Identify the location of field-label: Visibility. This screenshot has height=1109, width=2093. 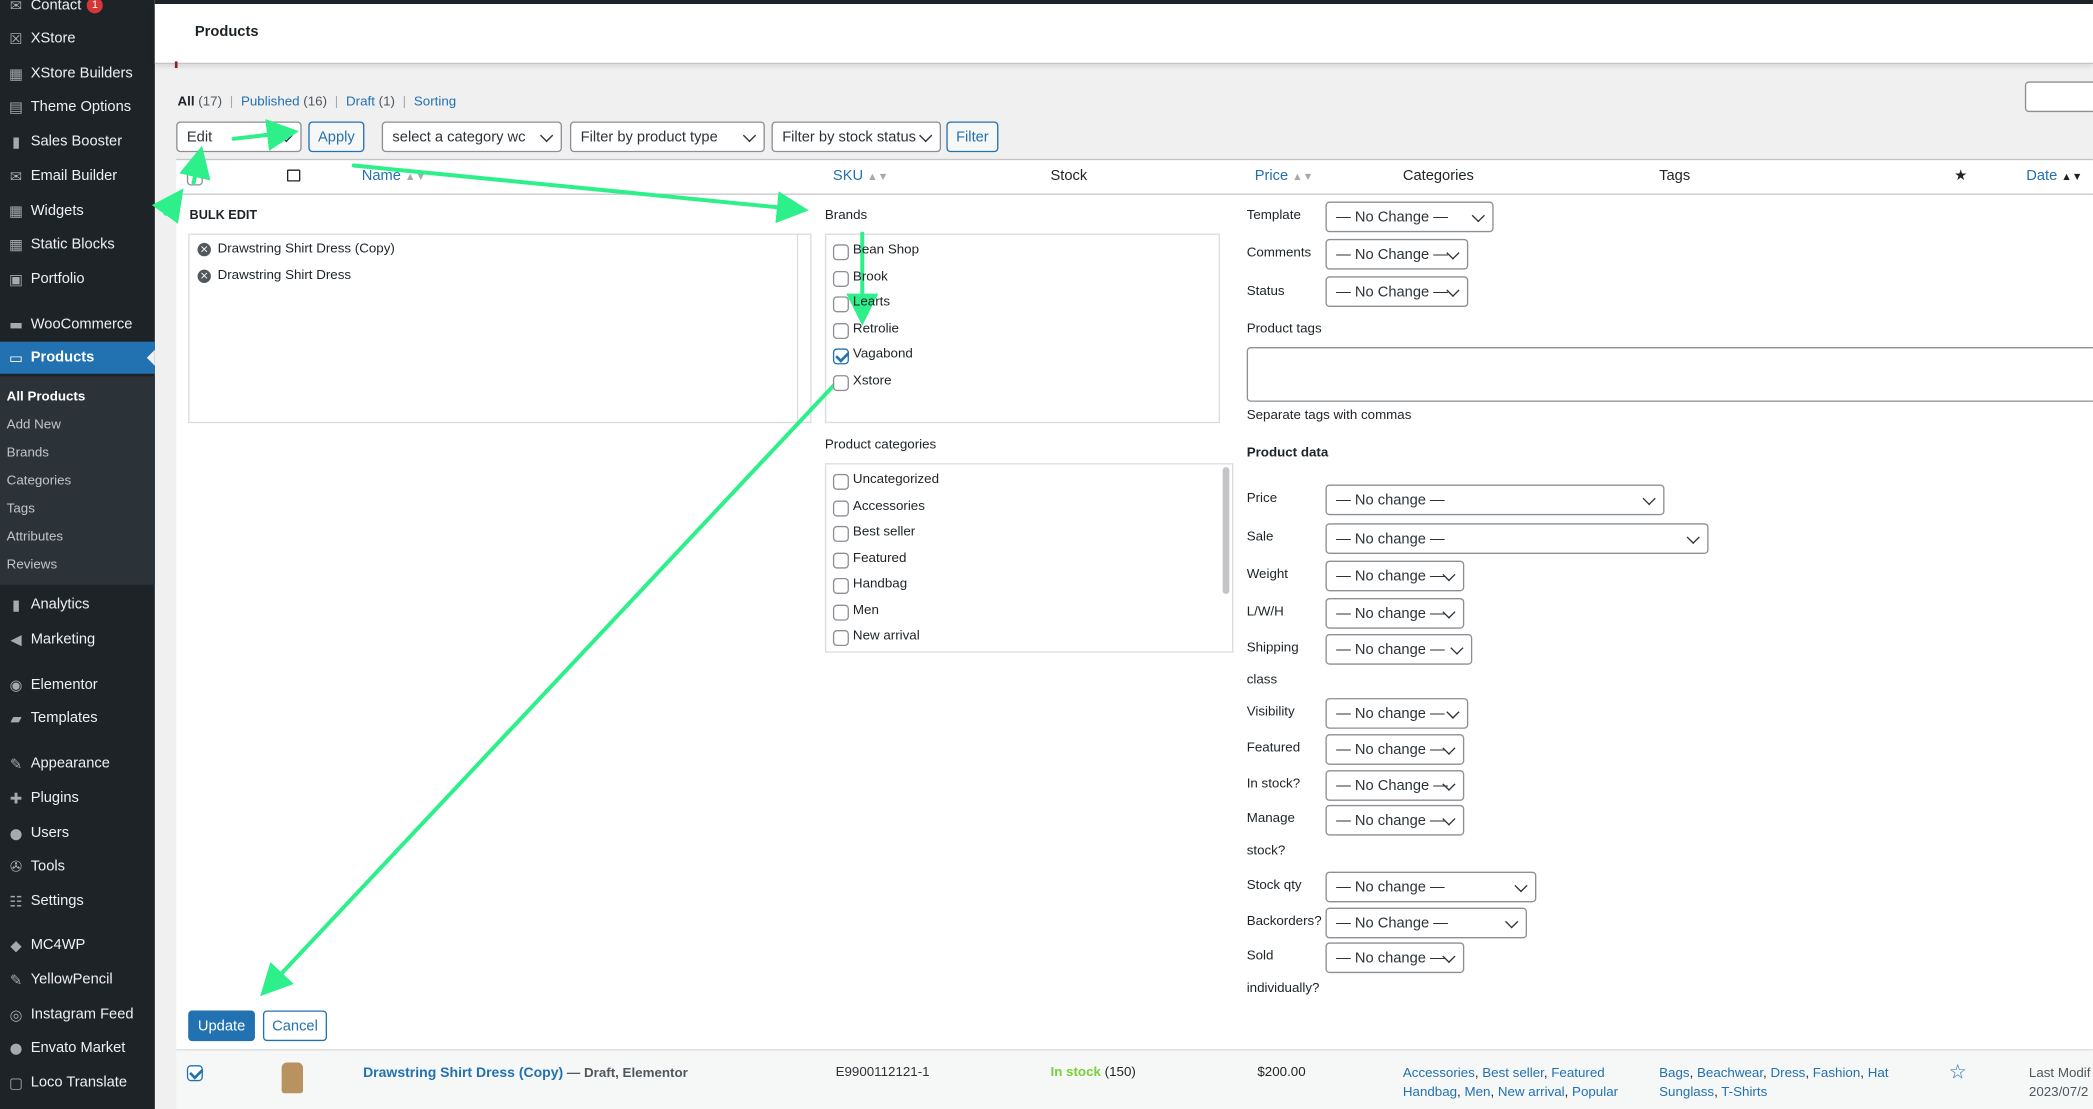
(1270, 712).